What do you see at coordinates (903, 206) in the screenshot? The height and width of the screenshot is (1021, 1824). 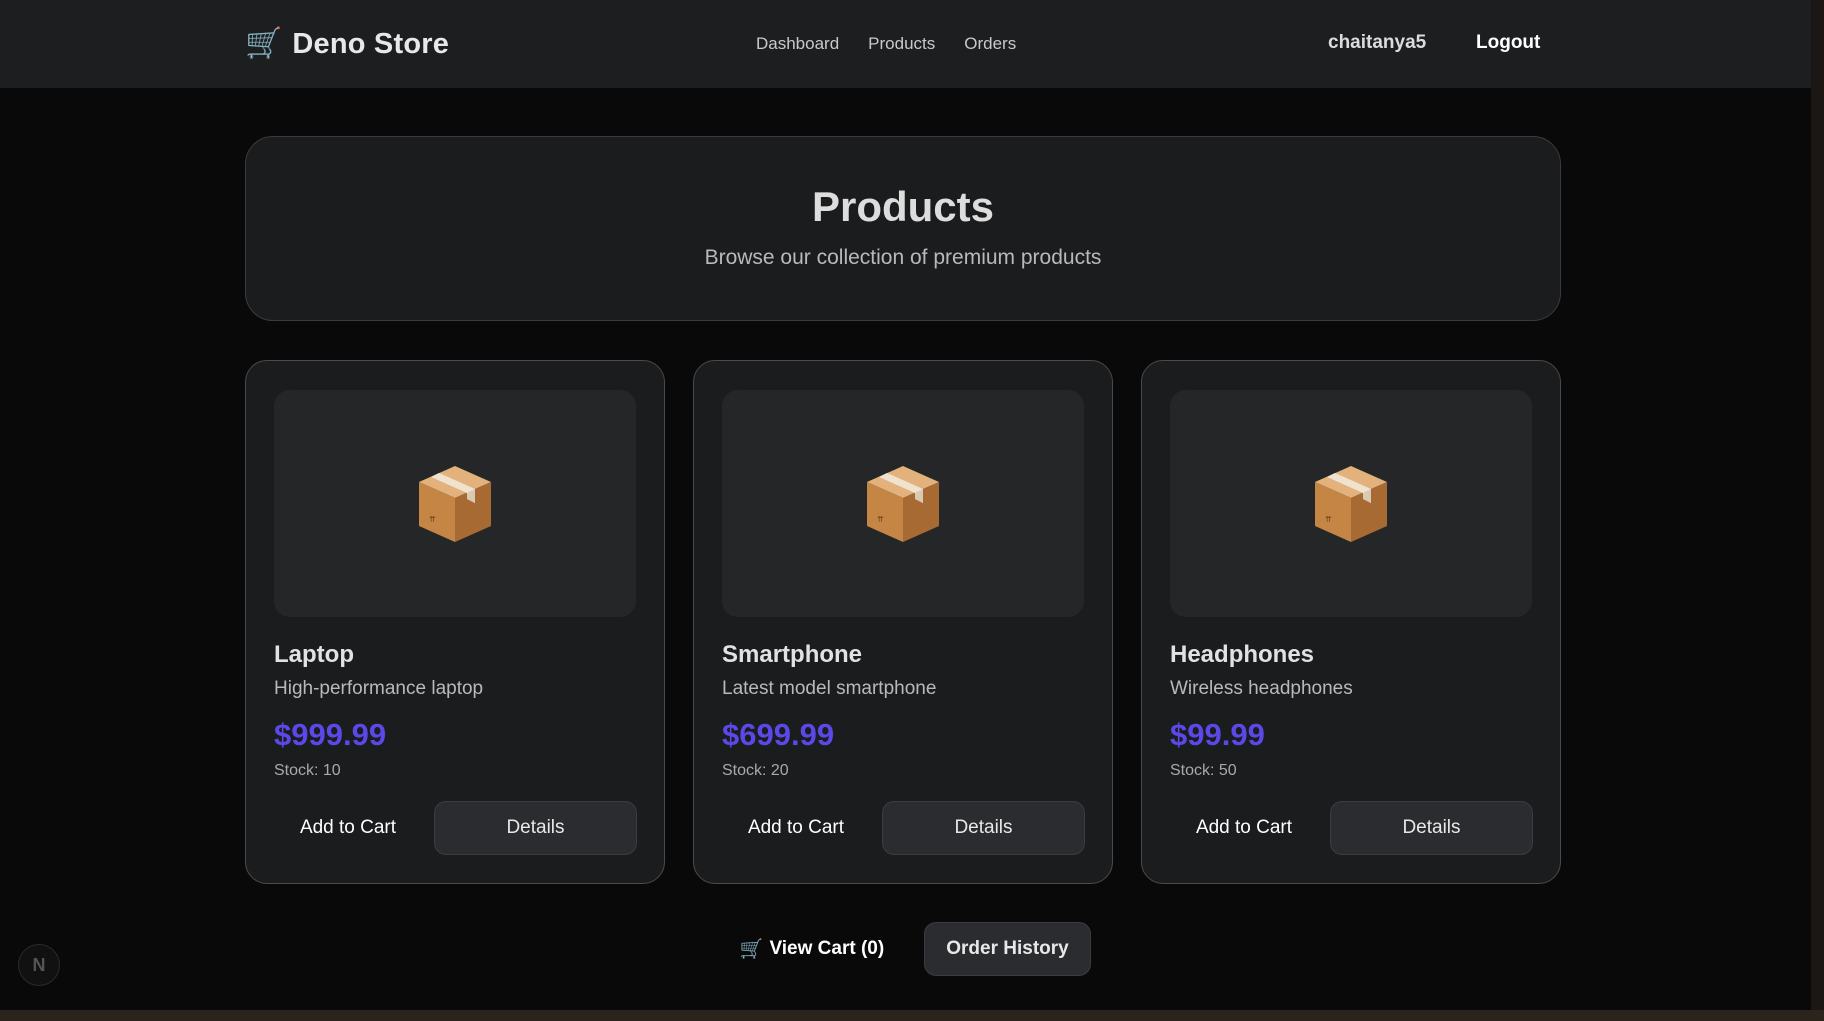 I see `page-title: Products` at bounding box center [903, 206].